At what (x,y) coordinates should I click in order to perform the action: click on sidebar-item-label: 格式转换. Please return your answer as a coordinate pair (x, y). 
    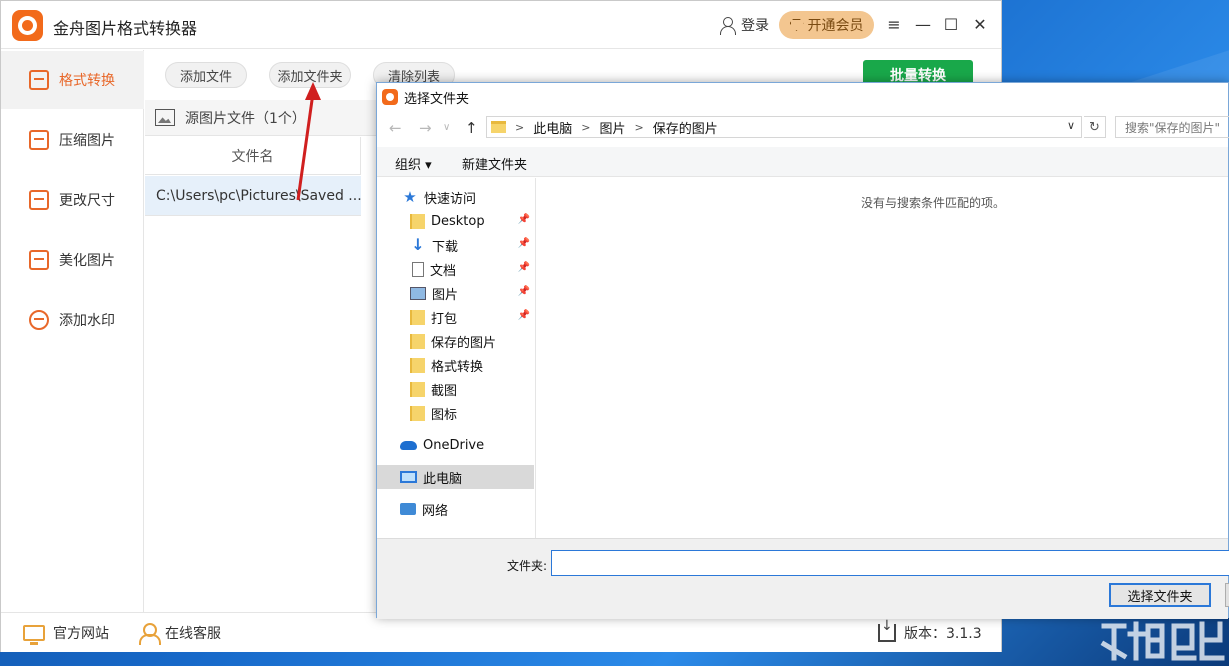
    Looking at the image, I should click on (87, 80).